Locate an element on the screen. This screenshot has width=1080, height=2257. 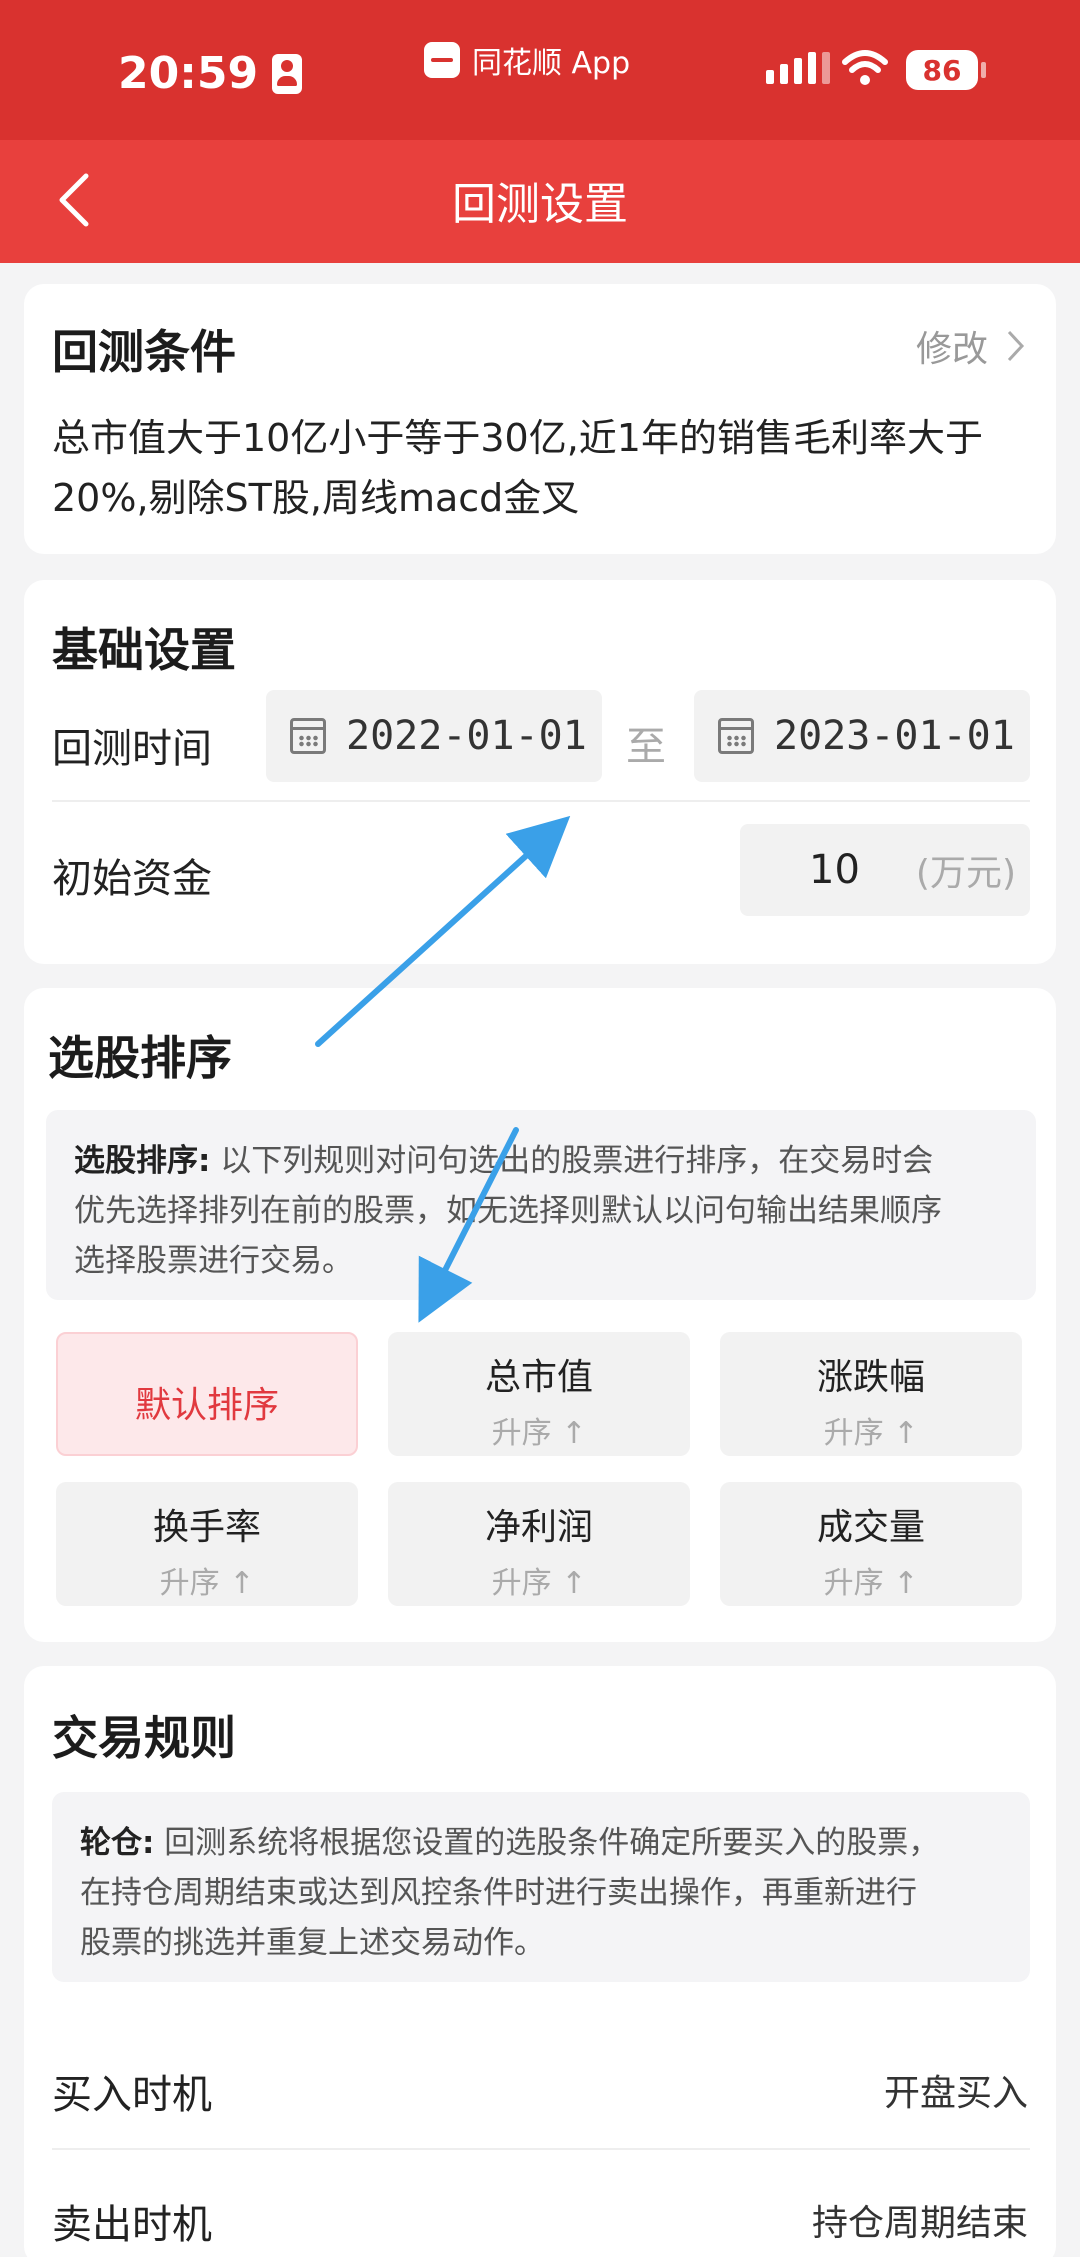
sort-option-name: 成交量 is located at coordinates (870, 1527).